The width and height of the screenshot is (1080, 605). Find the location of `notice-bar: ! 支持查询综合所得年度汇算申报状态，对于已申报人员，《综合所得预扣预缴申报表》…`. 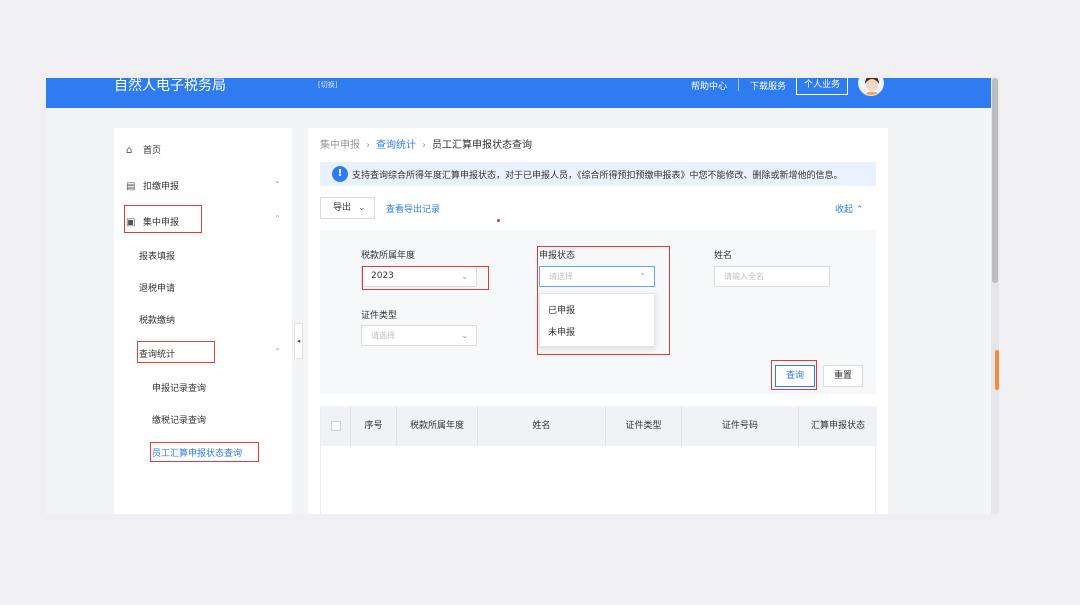

notice-bar: ! 支持查询综合所得年度汇算申报状态，对于已申报人员，《综合所得预扣预缴申报表》… is located at coordinates (598, 174).